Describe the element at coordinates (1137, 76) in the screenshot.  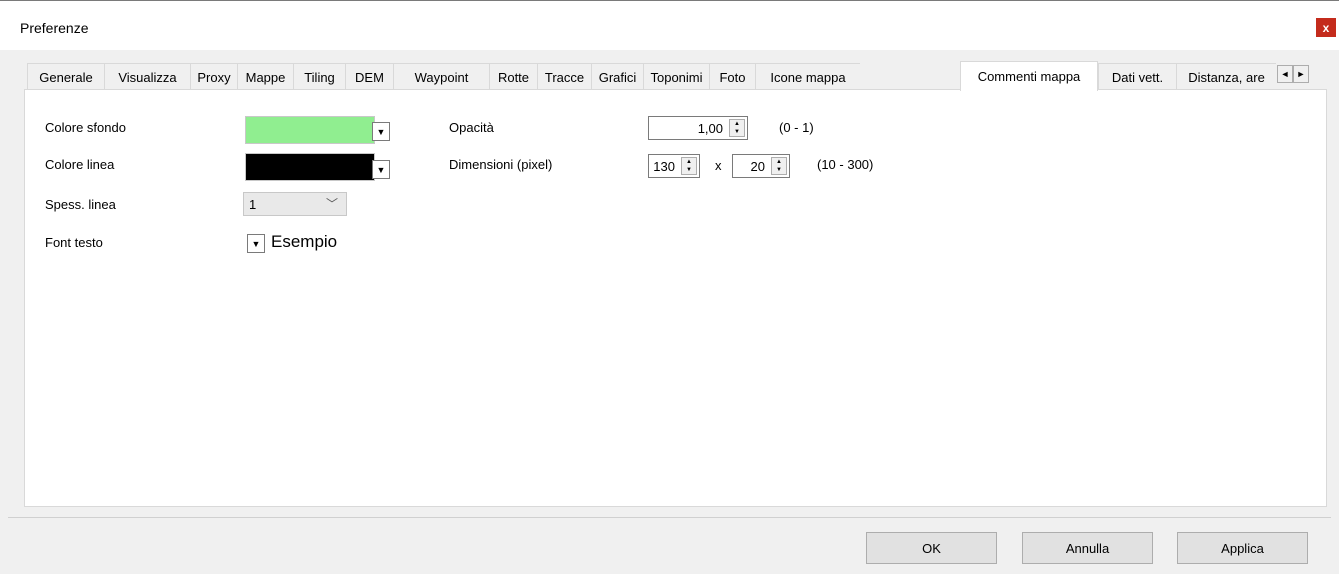
I see `tab-dati-vett: Dati vett.` at that location.